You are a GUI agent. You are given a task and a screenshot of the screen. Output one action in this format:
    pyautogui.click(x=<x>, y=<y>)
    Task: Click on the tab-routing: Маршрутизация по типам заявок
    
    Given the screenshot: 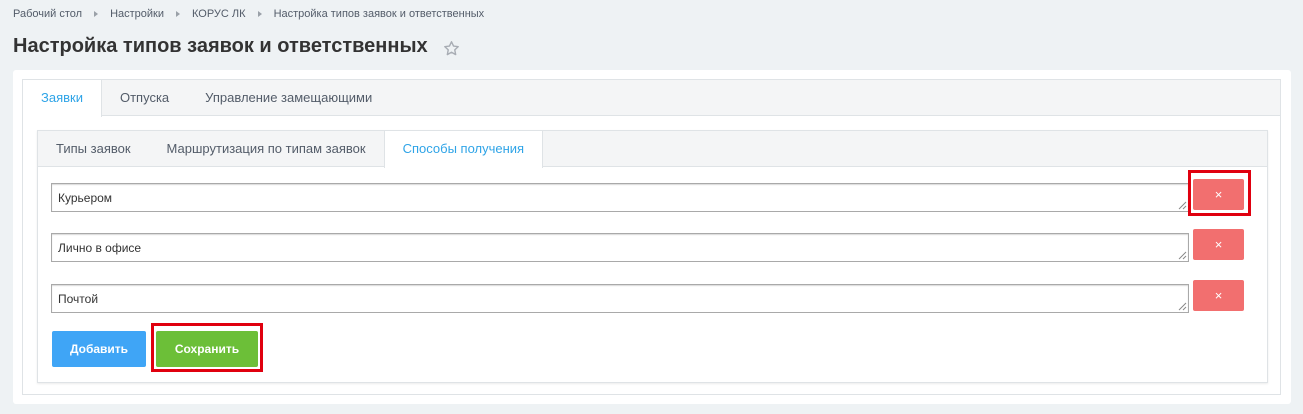 What is the action you would take?
    pyautogui.click(x=266, y=149)
    